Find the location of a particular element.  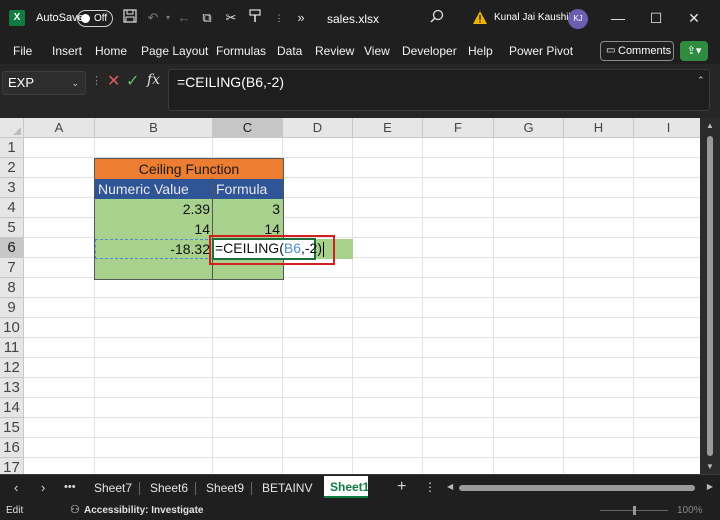

accessibility-icon: ⚇ is located at coordinates (75, 509).